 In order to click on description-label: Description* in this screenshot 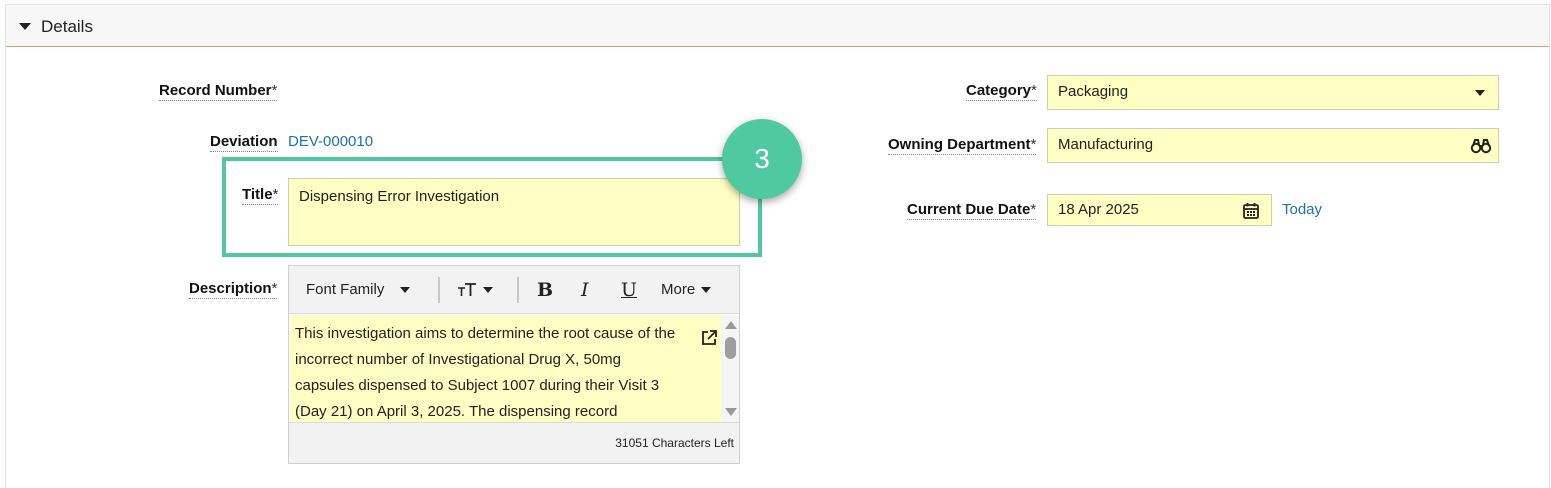, I will do `click(233, 289)`.